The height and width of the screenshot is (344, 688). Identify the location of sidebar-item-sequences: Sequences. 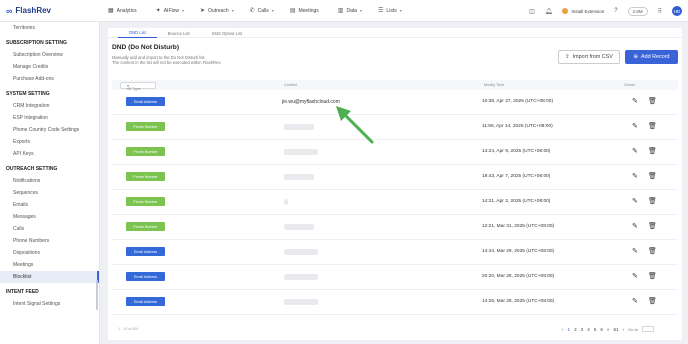
(49, 193).